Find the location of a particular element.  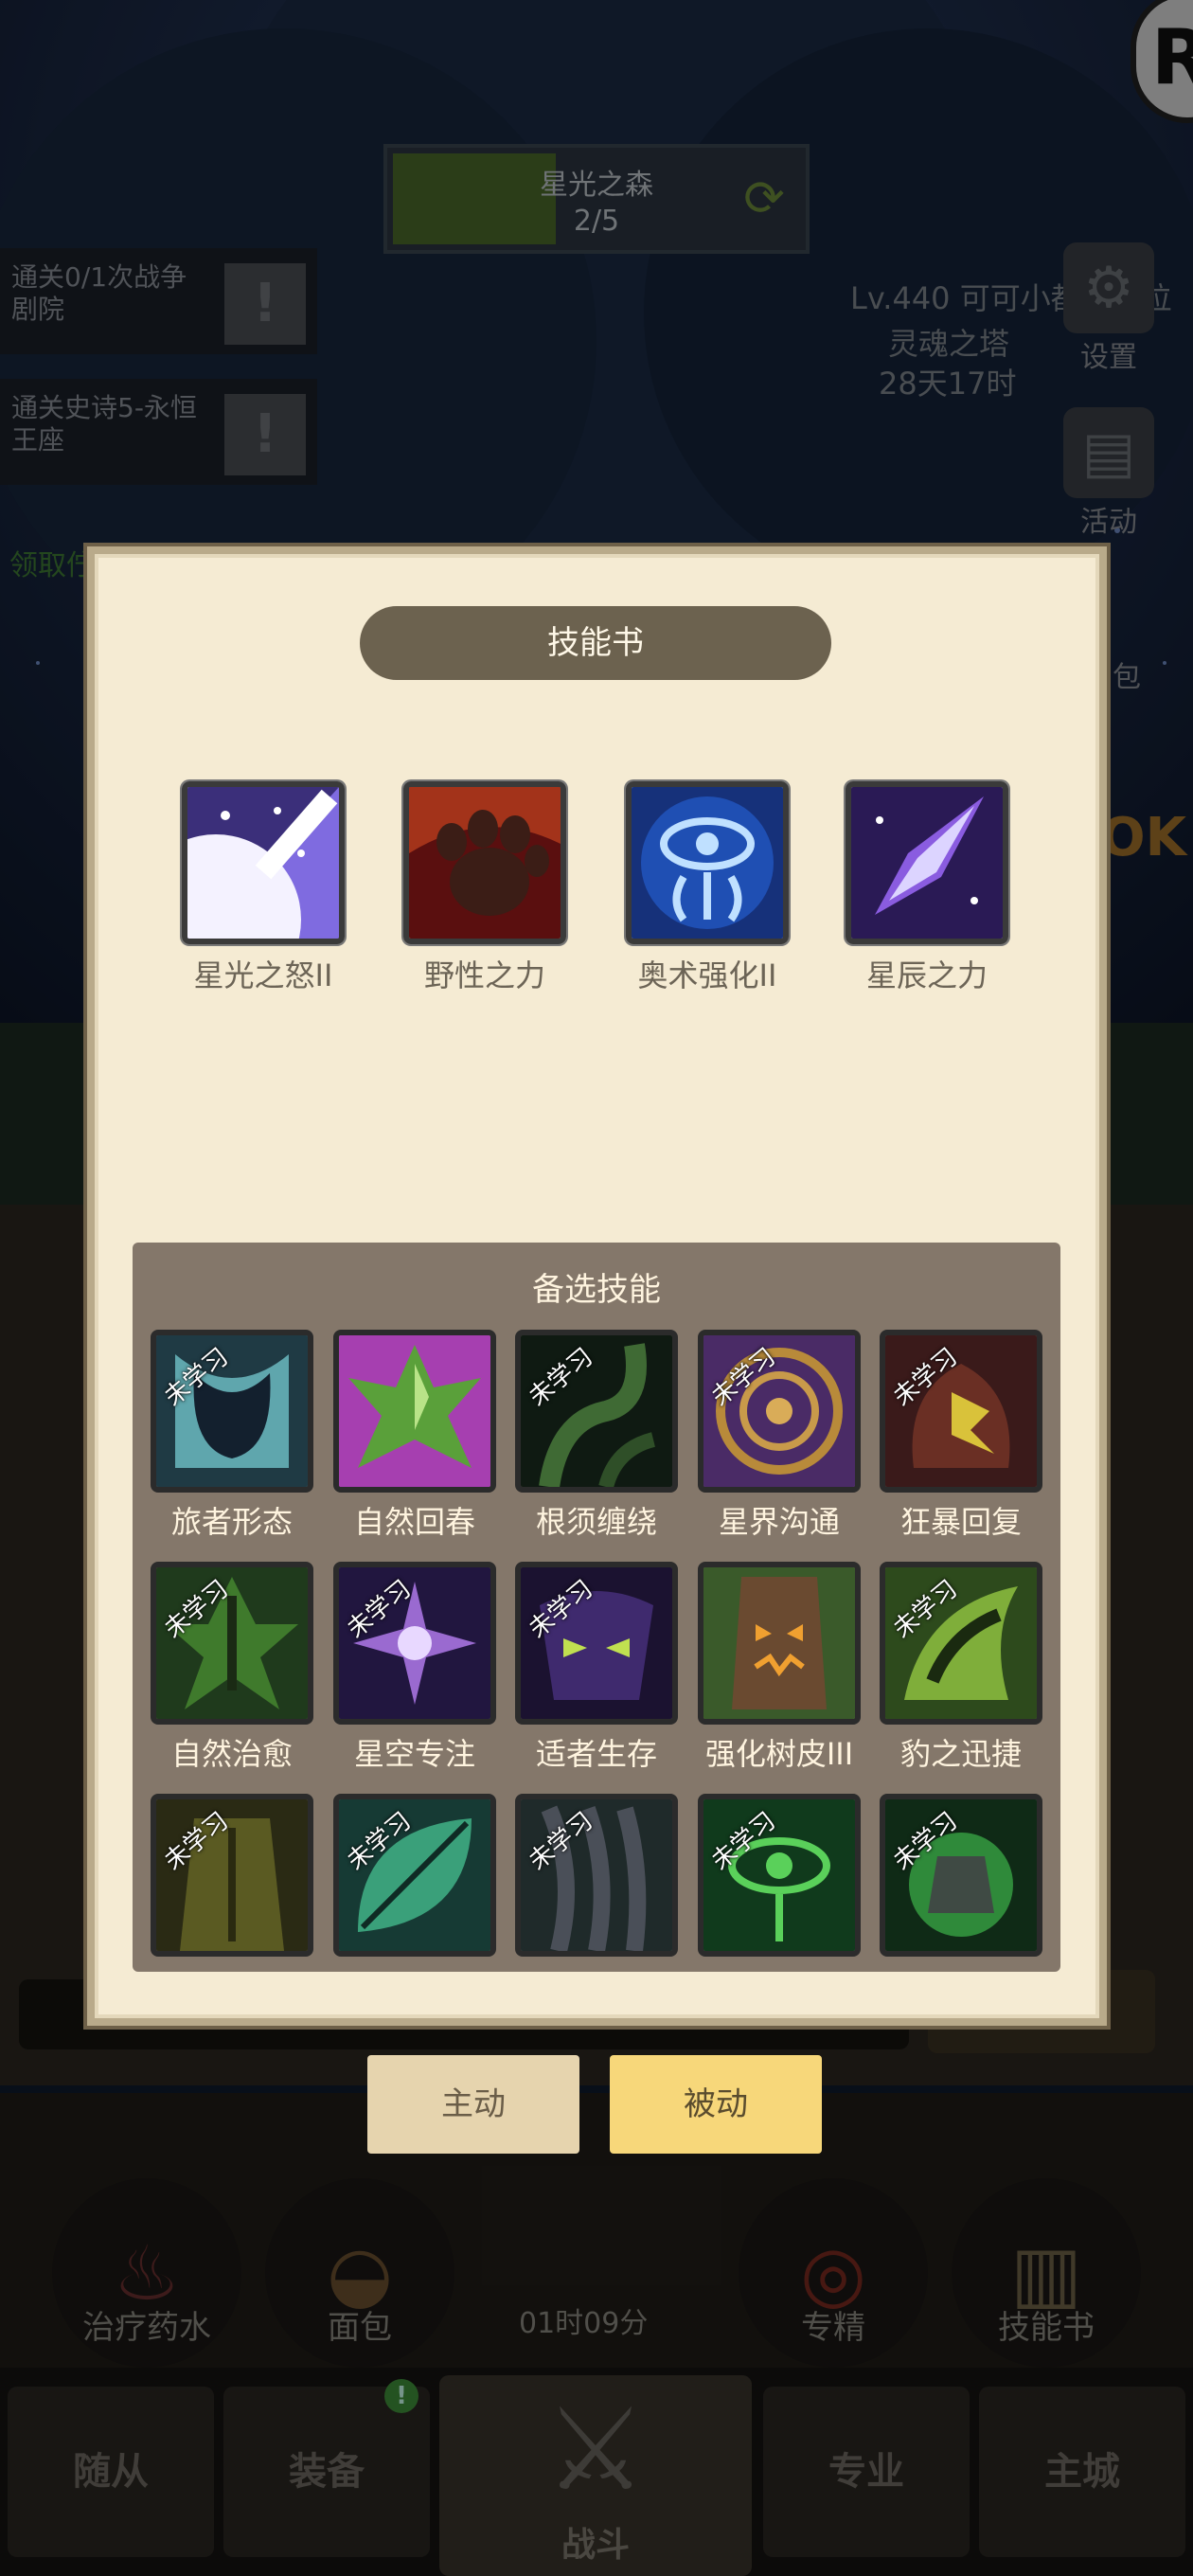

cheetah-speed-icon: 未学习 is located at coordinates (961, 1643).